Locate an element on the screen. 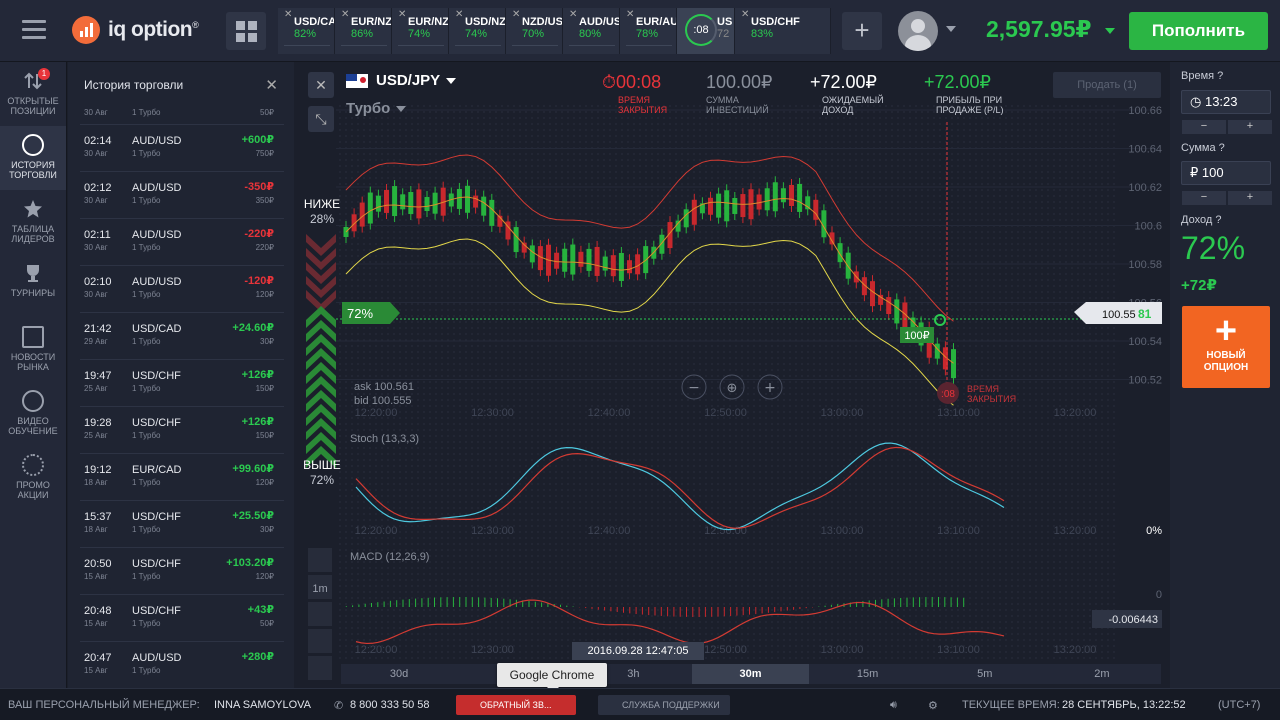 This screenshot has width=1280, height=720. timeframe-5m: 5m is located at coordinates (985, 674).